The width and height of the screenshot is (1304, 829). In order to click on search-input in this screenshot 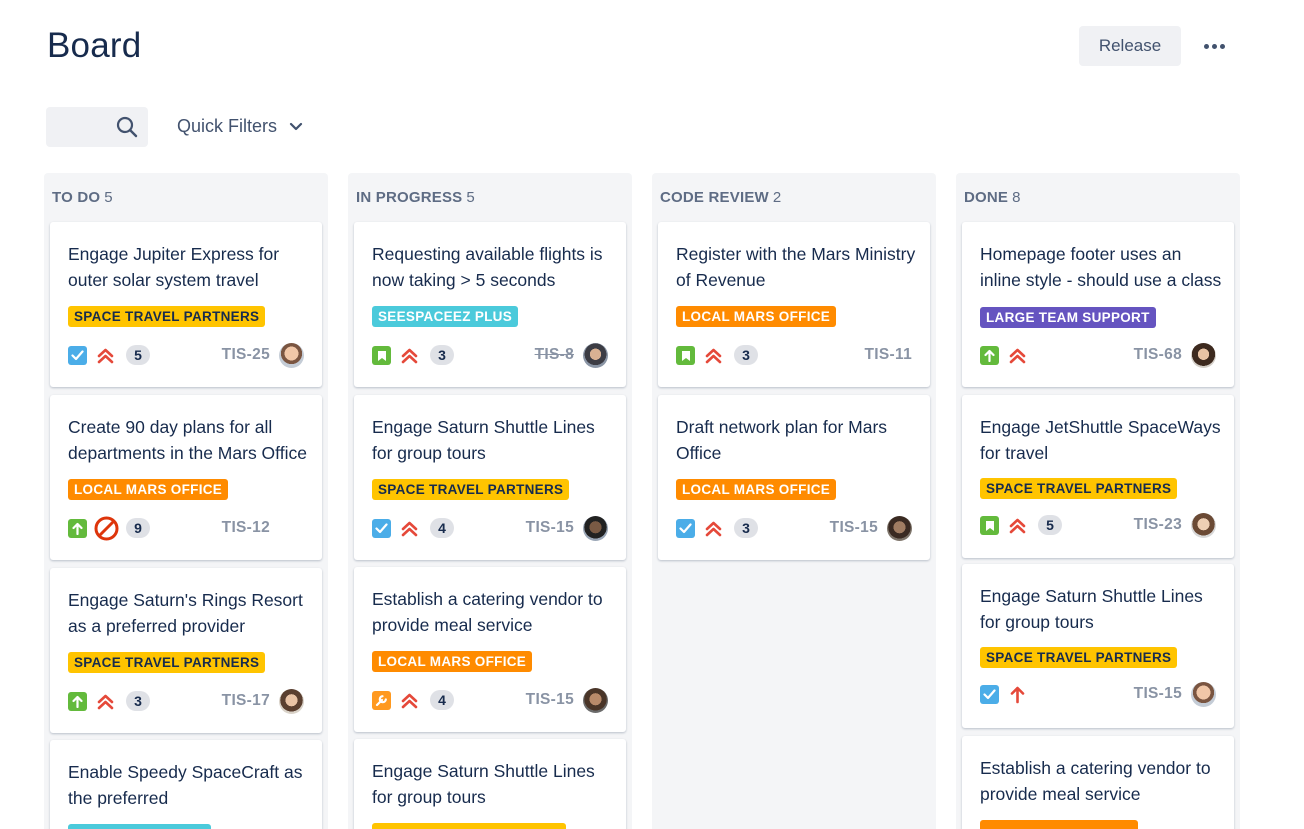, I will do `click(97, 127)`.